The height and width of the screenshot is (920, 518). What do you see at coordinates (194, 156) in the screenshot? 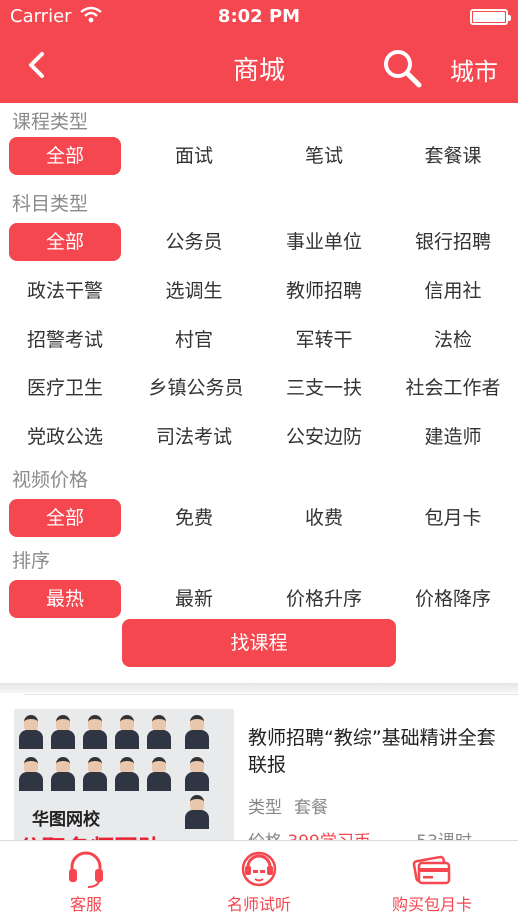
I see `course-type-option: 面试` at bounding box center [194, 156].